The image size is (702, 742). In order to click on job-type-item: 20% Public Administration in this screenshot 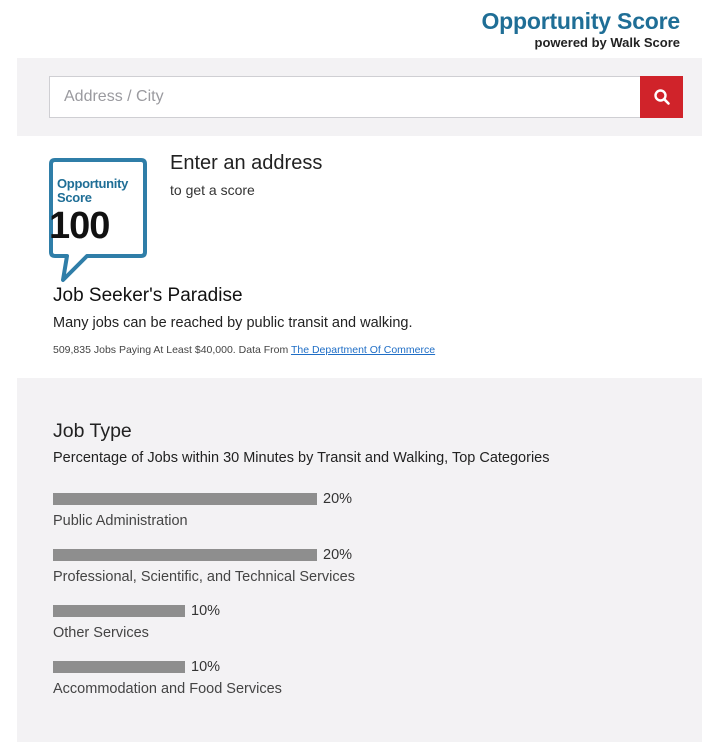, I will do `click(353, 513)`.